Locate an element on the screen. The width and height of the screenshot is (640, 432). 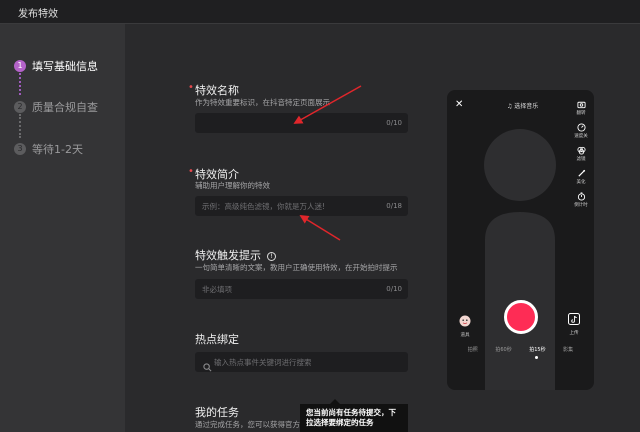
effect-intro-input: 示例：高级纯色滤镜，你就是万人迷! 0/18 is located at coordinates (301, 206).